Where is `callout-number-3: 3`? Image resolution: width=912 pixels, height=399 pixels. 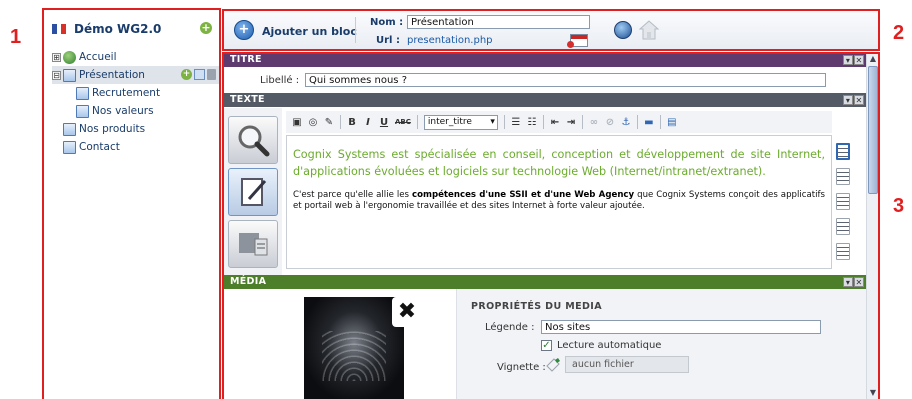 callout-number-3: 3 is located at coordinates (899, 206).